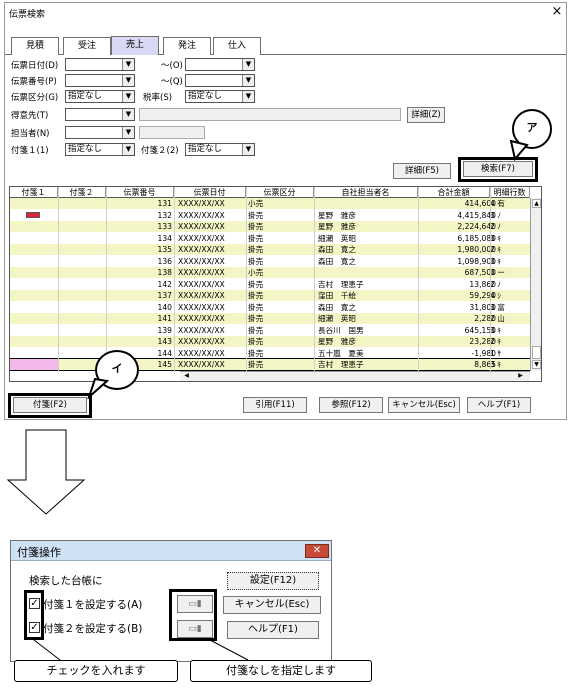 This screenshot has height=692, width=573. I want to click on table-row: 138 XXXX/XX/XX 小売 687,500 3 ー, so click(270, 272).